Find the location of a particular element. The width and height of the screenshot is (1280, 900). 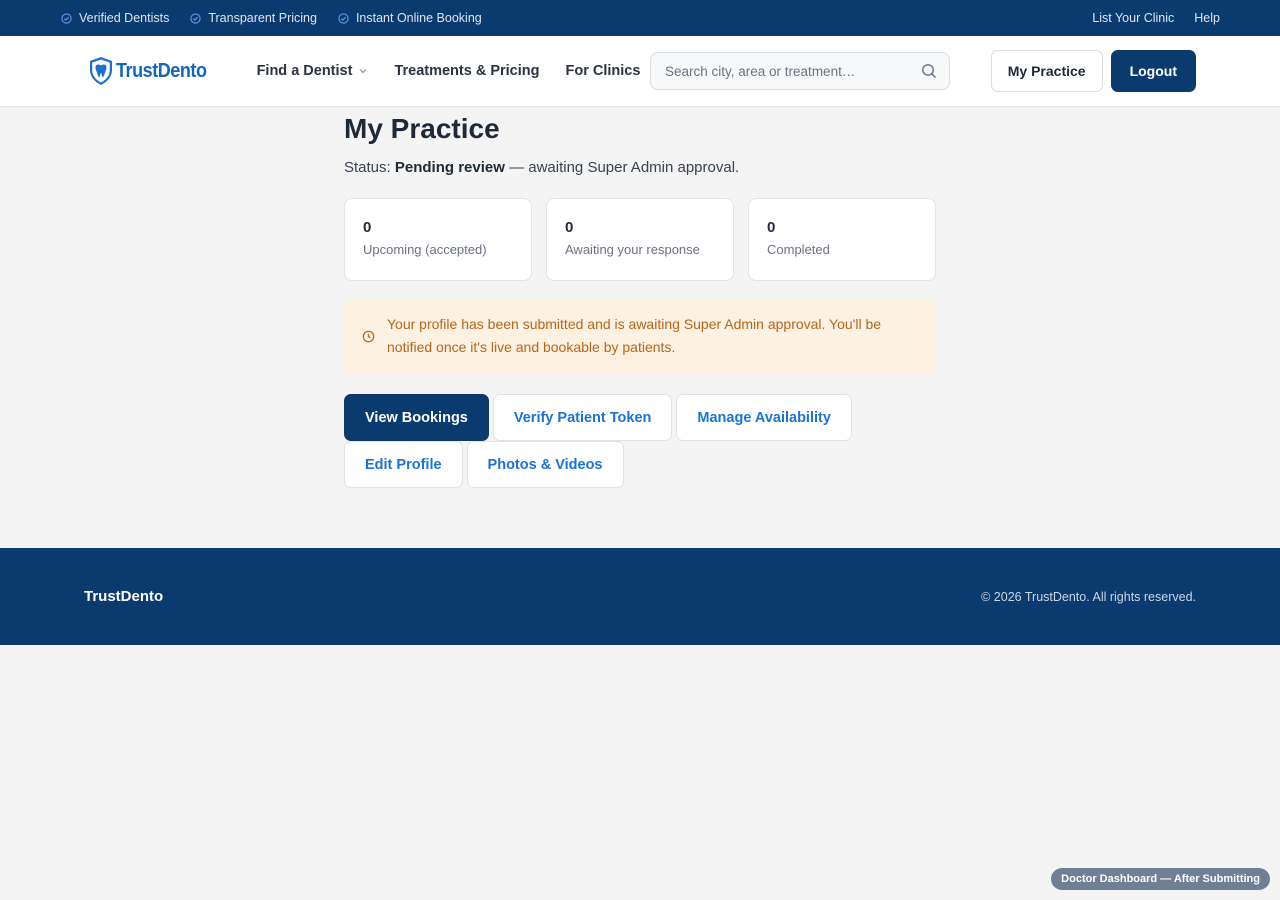

footer-copyright: © 2026 TrustDento. All rights reserved. is located at coordinates (1088, 596).